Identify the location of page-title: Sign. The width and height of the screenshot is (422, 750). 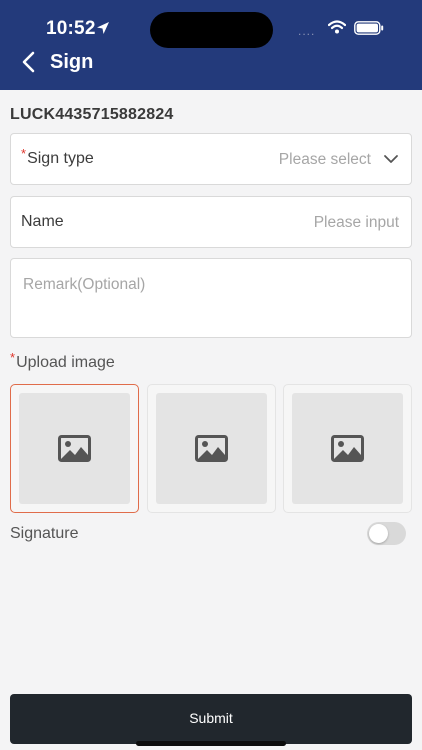
(72, 62).